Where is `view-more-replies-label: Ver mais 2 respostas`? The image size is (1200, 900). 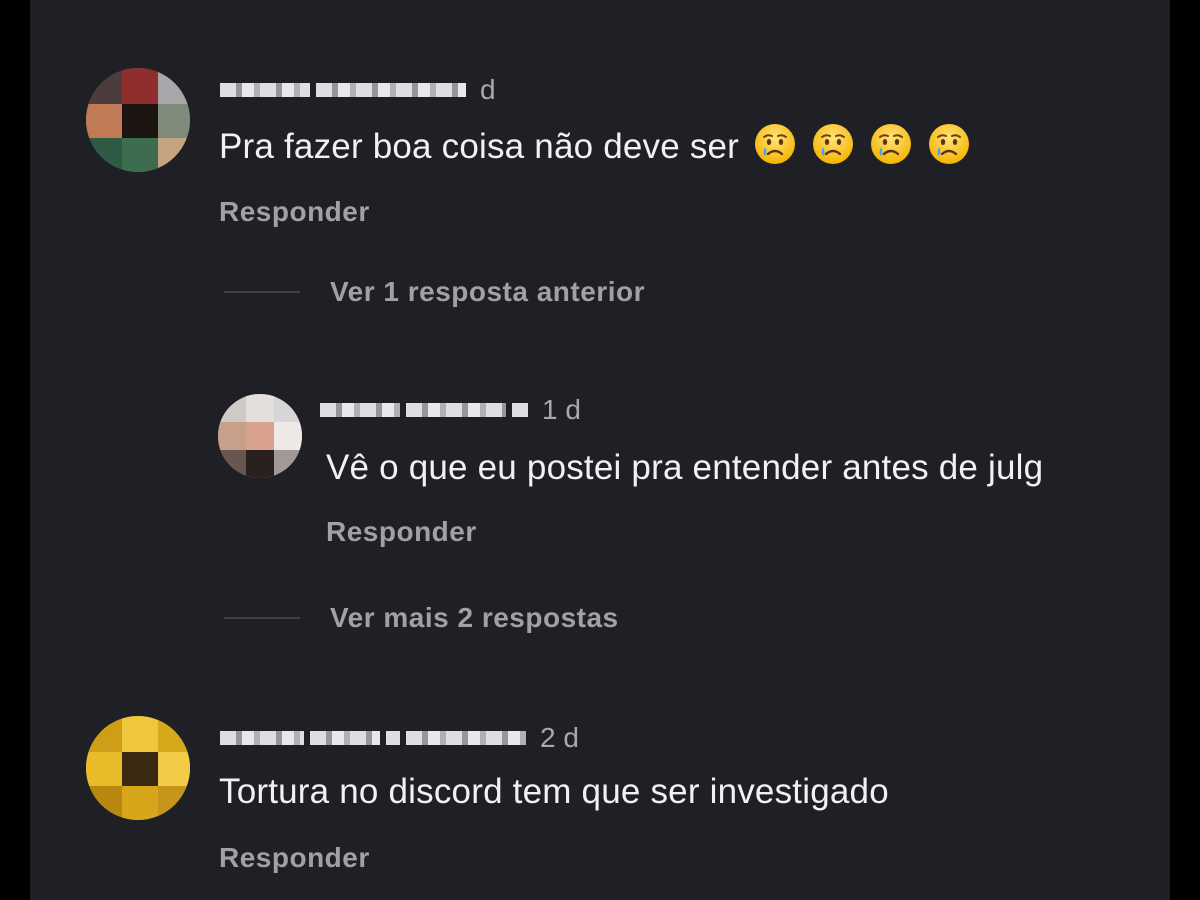
view-more-replies-label: Ver mais 2 respostas is located at coordinates (474, 617).